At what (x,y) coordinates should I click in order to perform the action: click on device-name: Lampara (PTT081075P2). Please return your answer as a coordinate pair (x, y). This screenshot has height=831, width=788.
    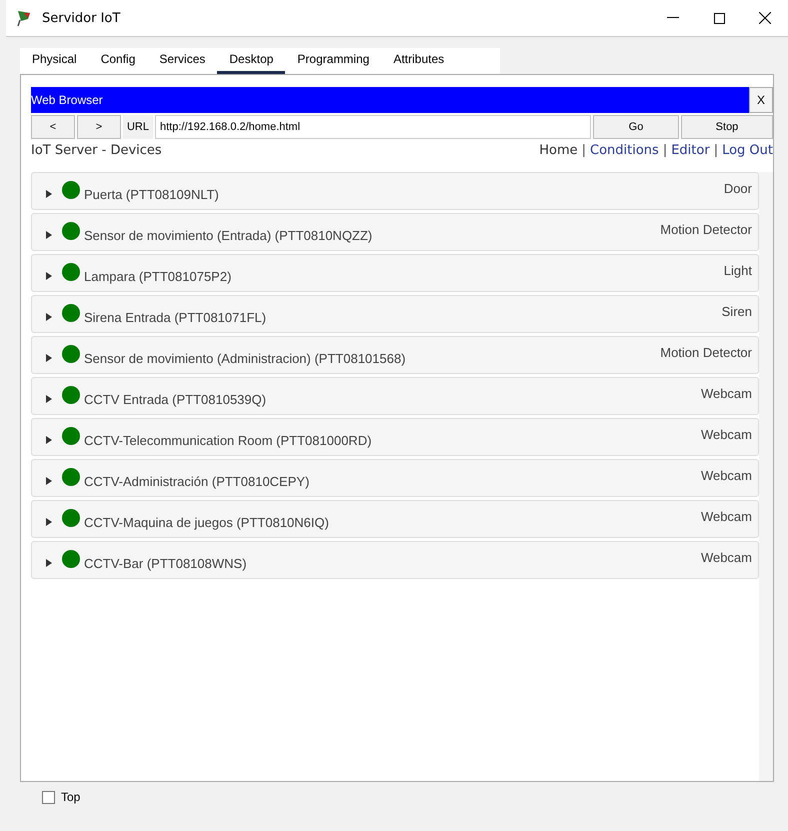
    Looking at the image, I should click on (158, 276).